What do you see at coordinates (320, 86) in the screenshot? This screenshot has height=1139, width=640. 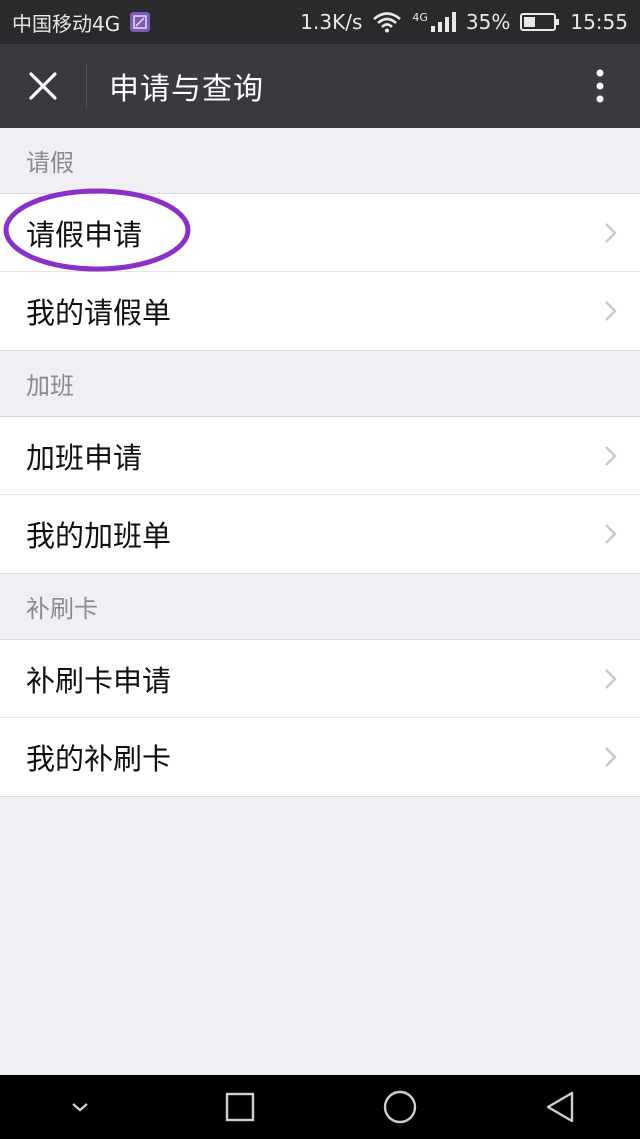 I see `app-header: 申请与查询` at bounding box center [320, 86].